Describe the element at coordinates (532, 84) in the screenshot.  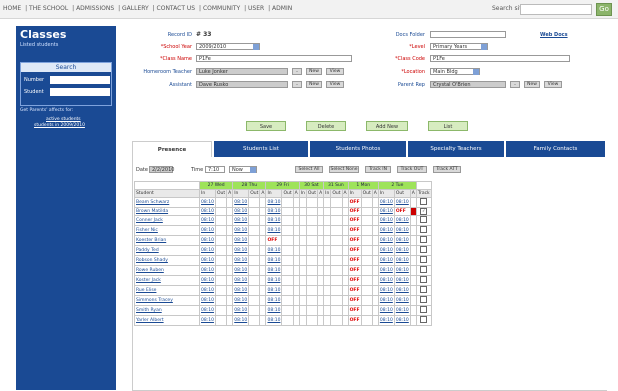
I see `parent-rep-new-button: New` at that location.